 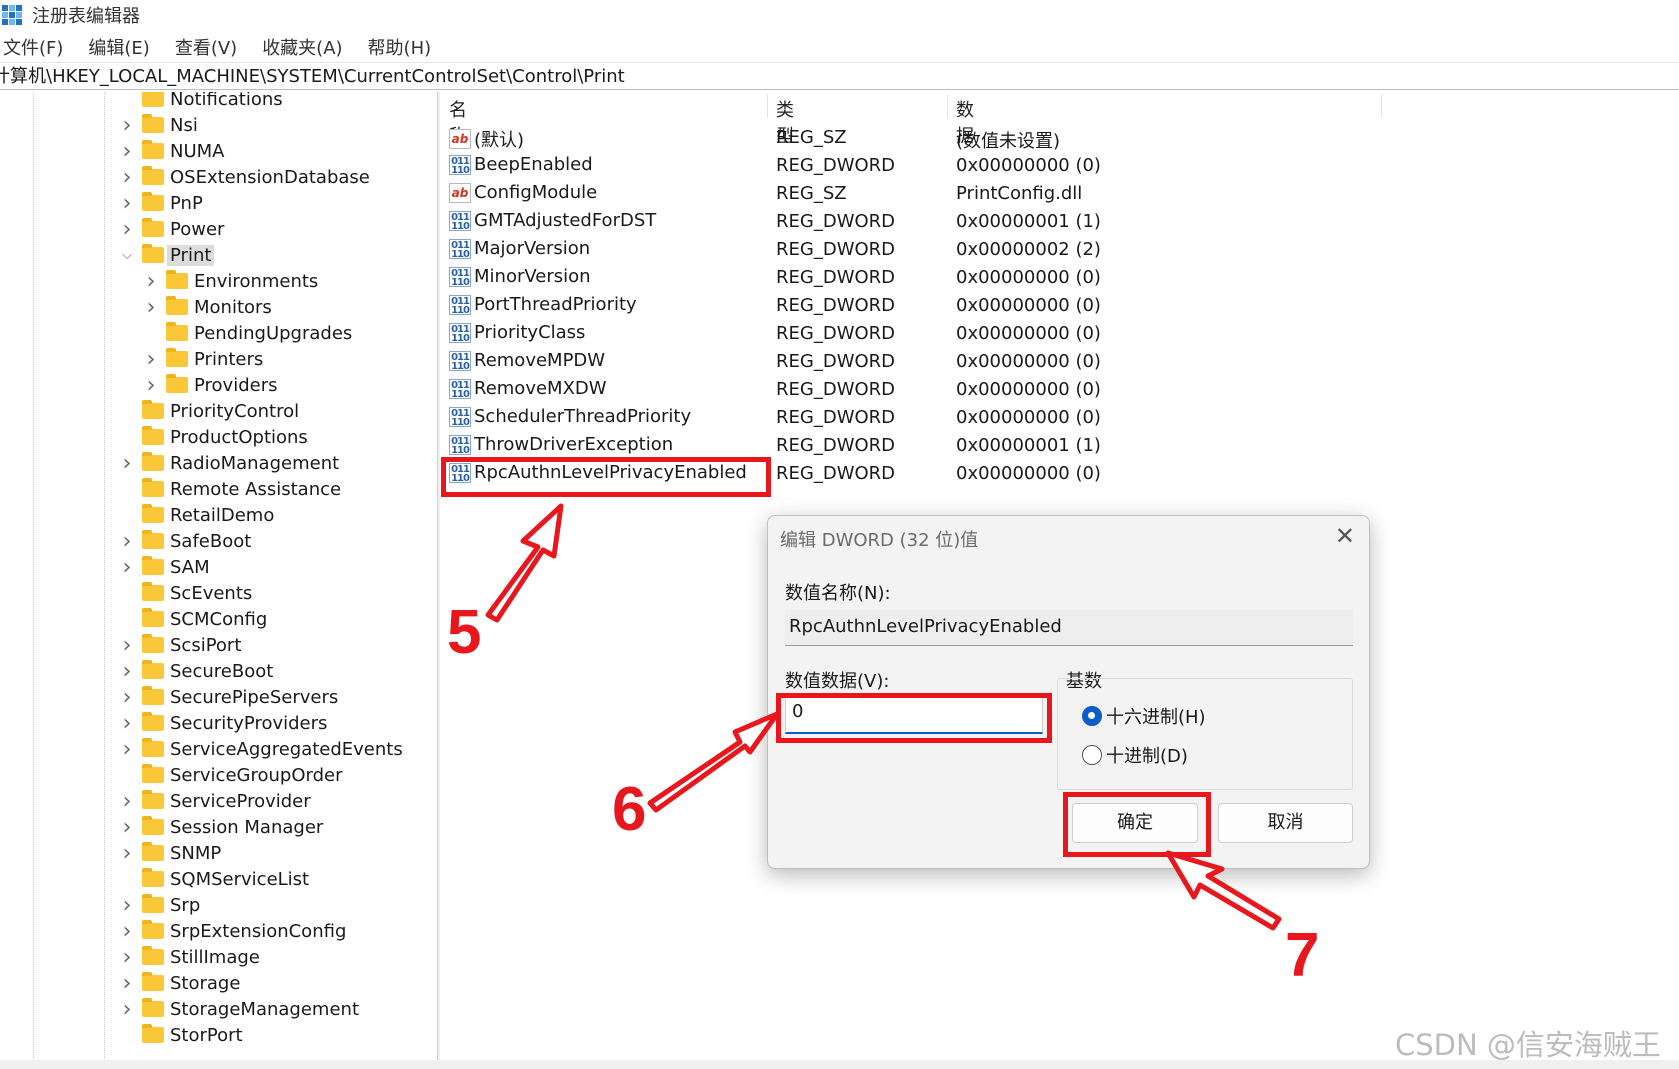 What do you see at coordinates (464, 632) in the screenshot?
I see `step-number-5: 5` at bounding box center [464, 632].